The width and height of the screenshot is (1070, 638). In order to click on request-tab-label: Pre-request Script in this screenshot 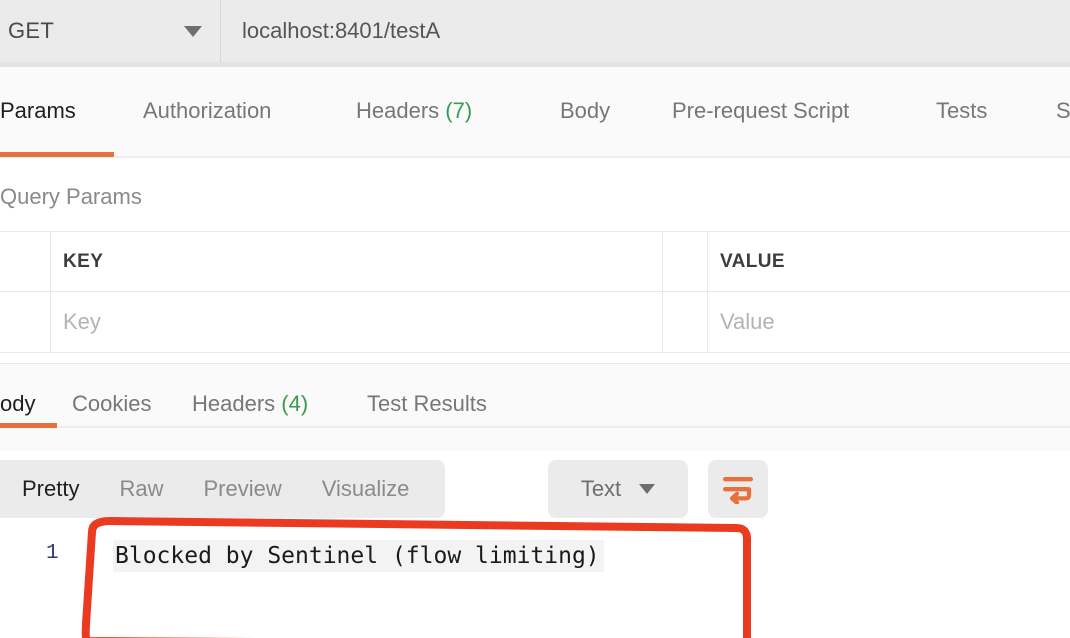, I will do `click(761, 110)`.